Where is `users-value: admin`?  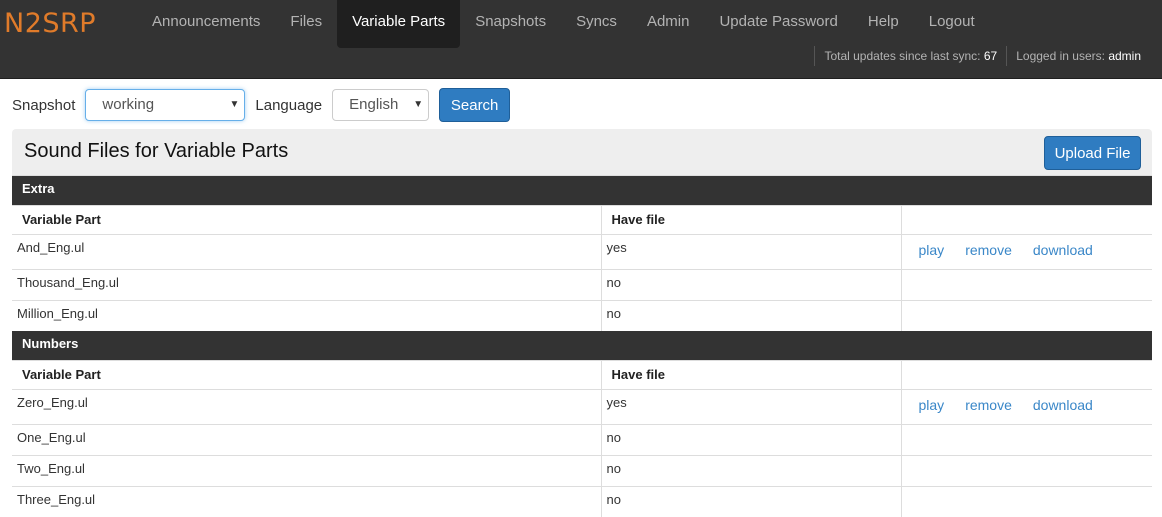 users-value: admin is located at coordinates (1124, 56).